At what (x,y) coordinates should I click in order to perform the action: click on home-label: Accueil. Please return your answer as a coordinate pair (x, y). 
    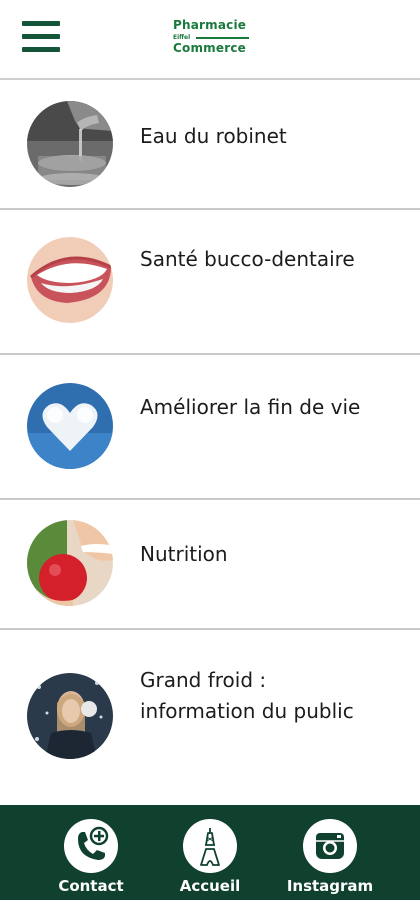
    Looking at the image, I should click on (210, 886).